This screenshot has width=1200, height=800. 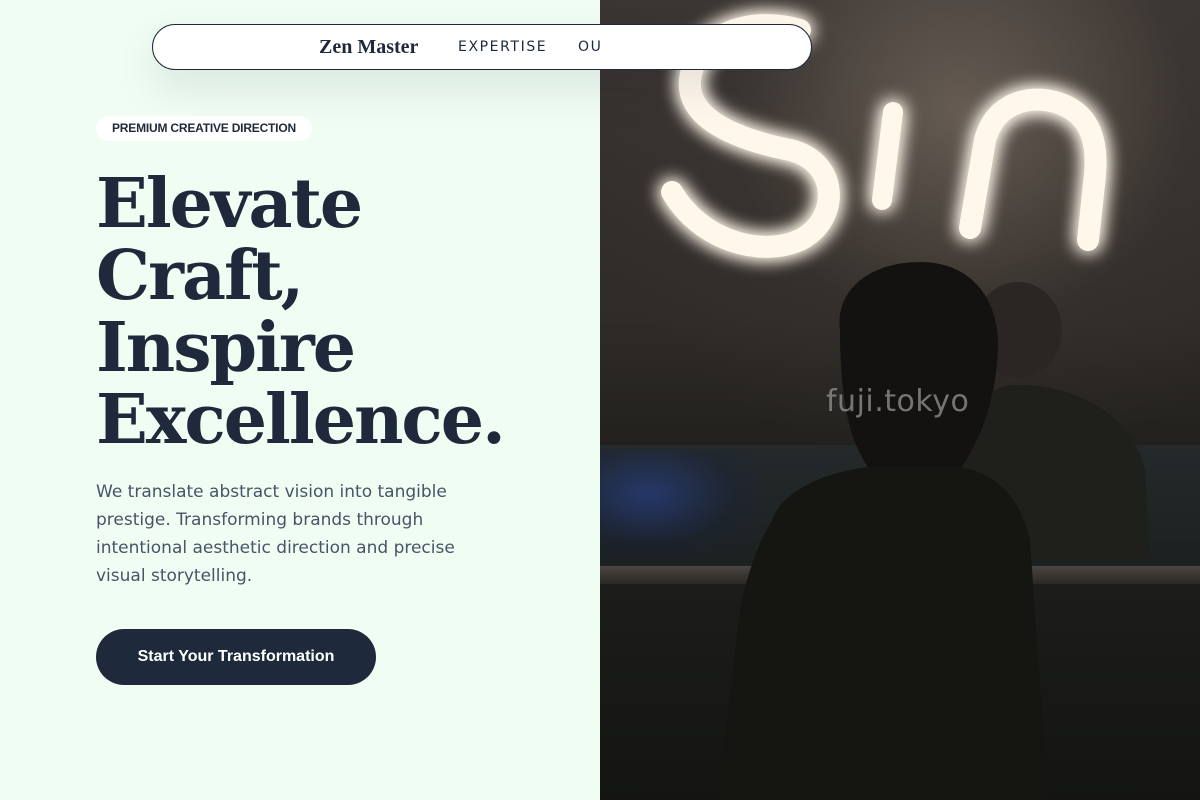 What do you see at coordinates (204, 128) in the screenshot?
I see `eyebrow-badge: PREMIUM CREATIVE DIRECTION` at bounding box center [204, 128].